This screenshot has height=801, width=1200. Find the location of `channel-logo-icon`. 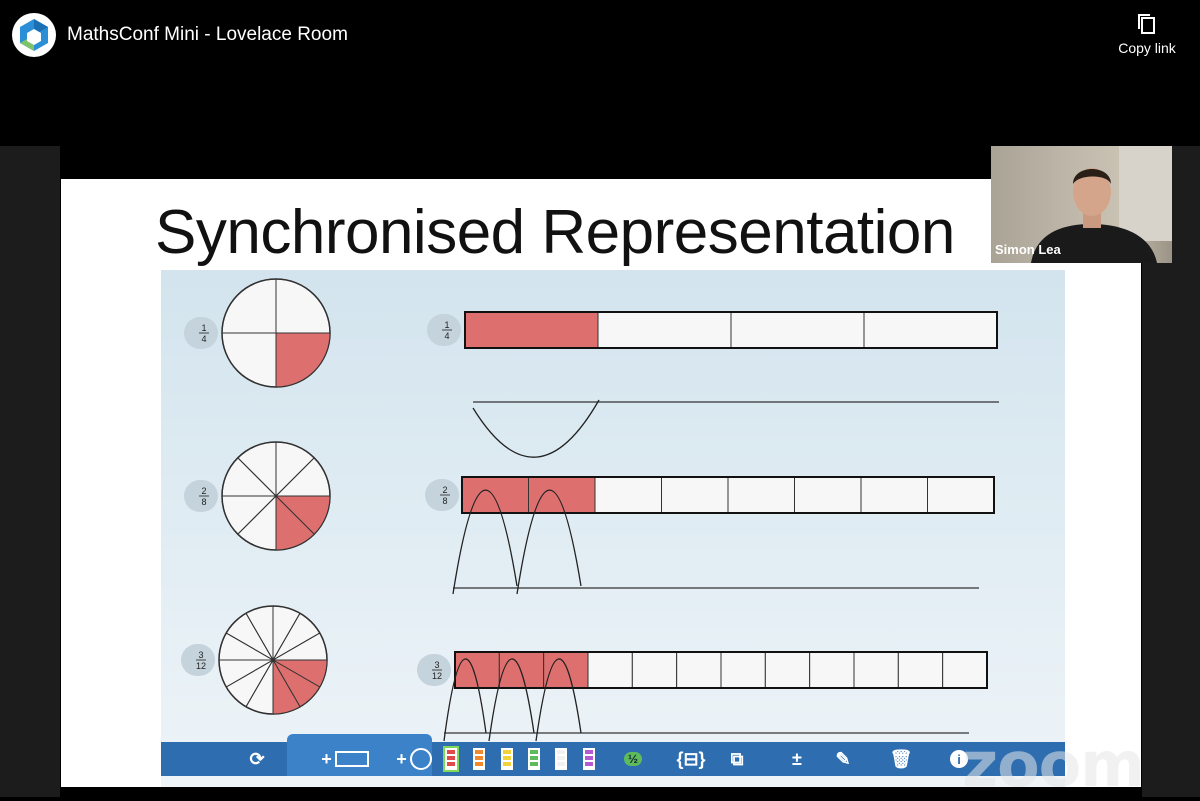

channel-logo-icon is located at coordinates (34, 35).